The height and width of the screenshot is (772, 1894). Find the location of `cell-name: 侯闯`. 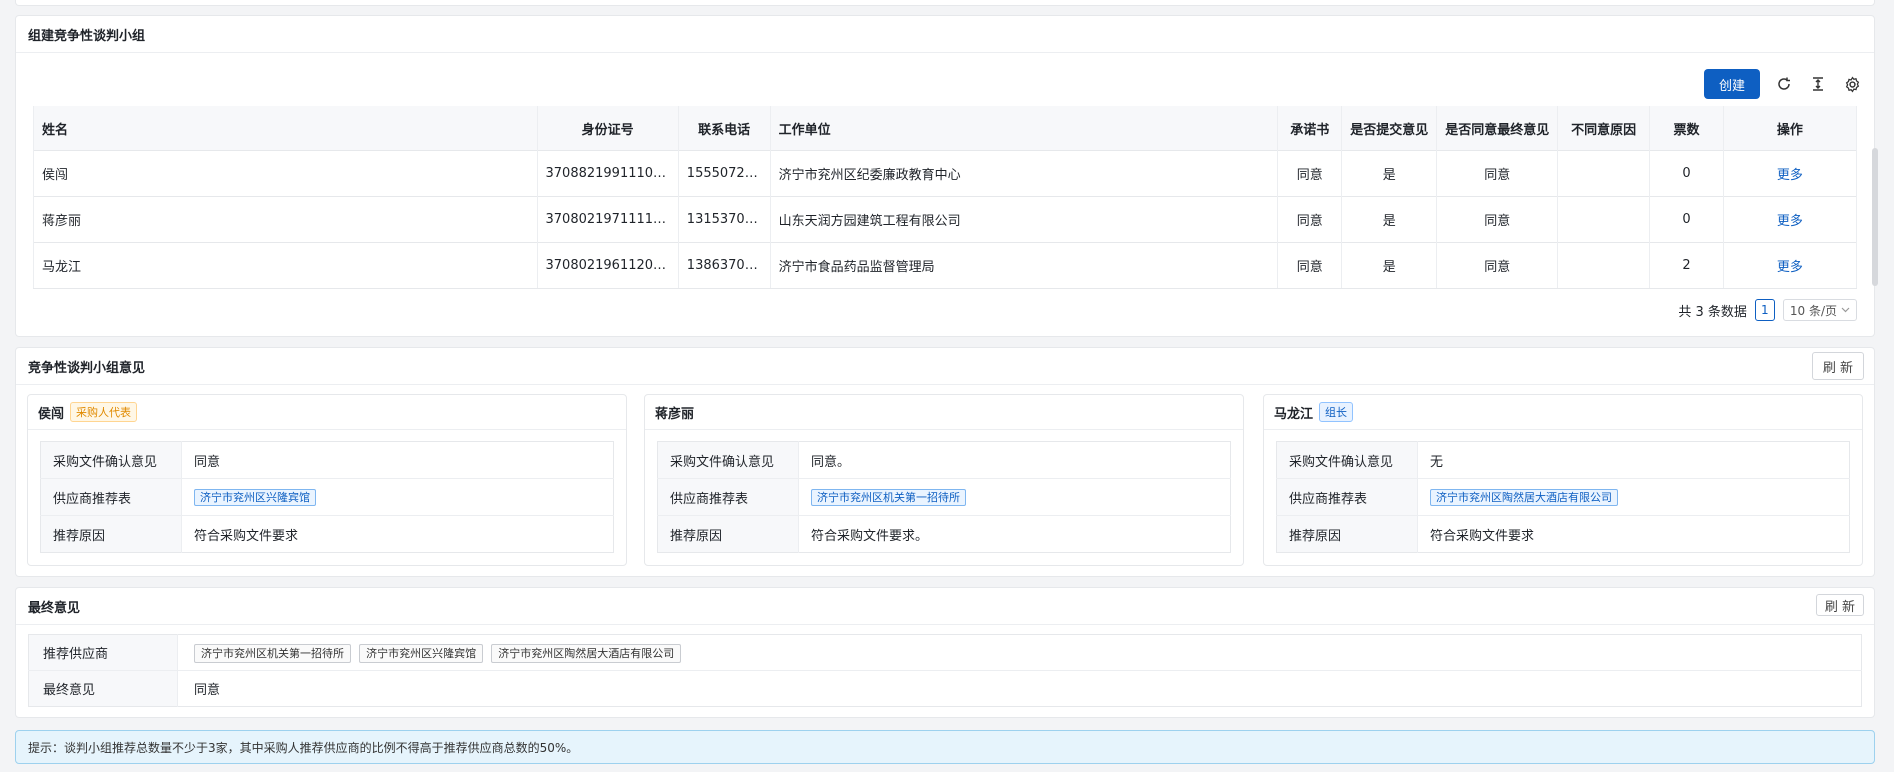

cell-name: 侯闯 is located at coordinates (285, 173).